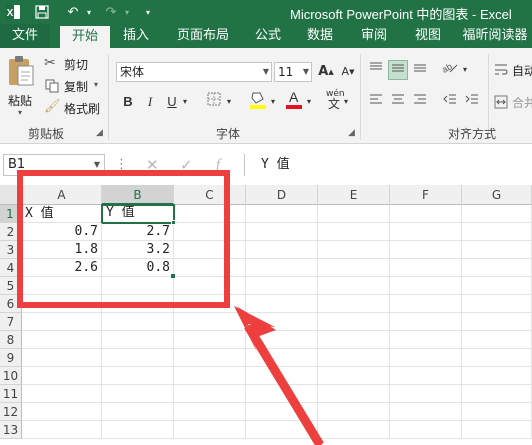 The height and width of the screenshot is (445, 532). What do you see at coordinates (279, 375) in the screenshot?
I see `annotation-arrow` at bounding box center [279, 375].